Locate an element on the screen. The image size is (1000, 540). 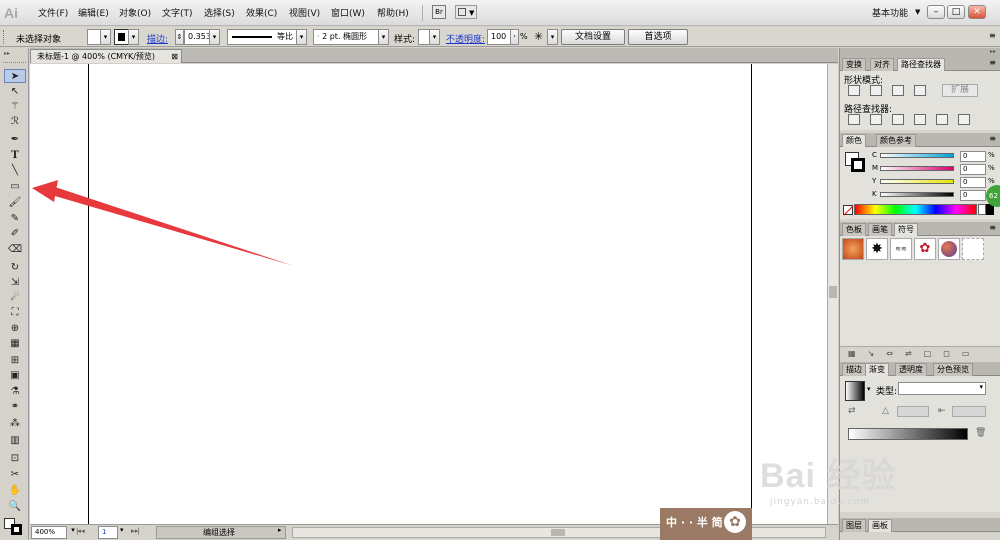
dock-collapse-icon: ▸▸ is located at coordinates (920, 52).